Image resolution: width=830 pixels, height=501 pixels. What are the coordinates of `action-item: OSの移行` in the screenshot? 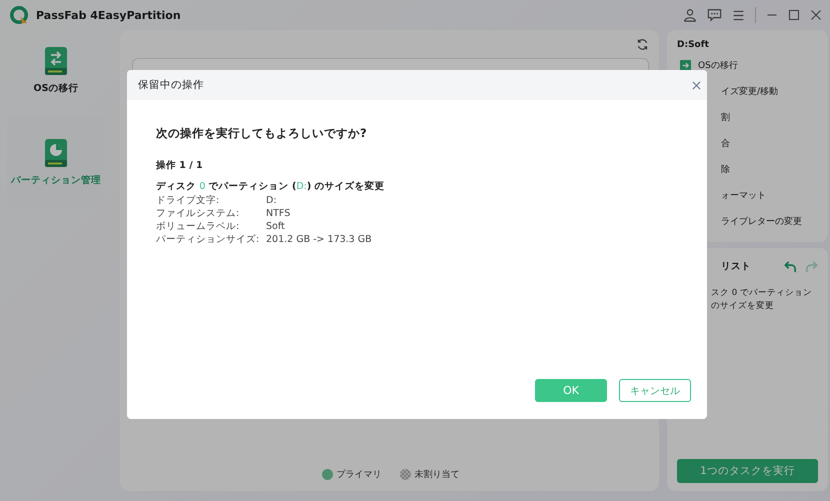 It's located at (718, 65).